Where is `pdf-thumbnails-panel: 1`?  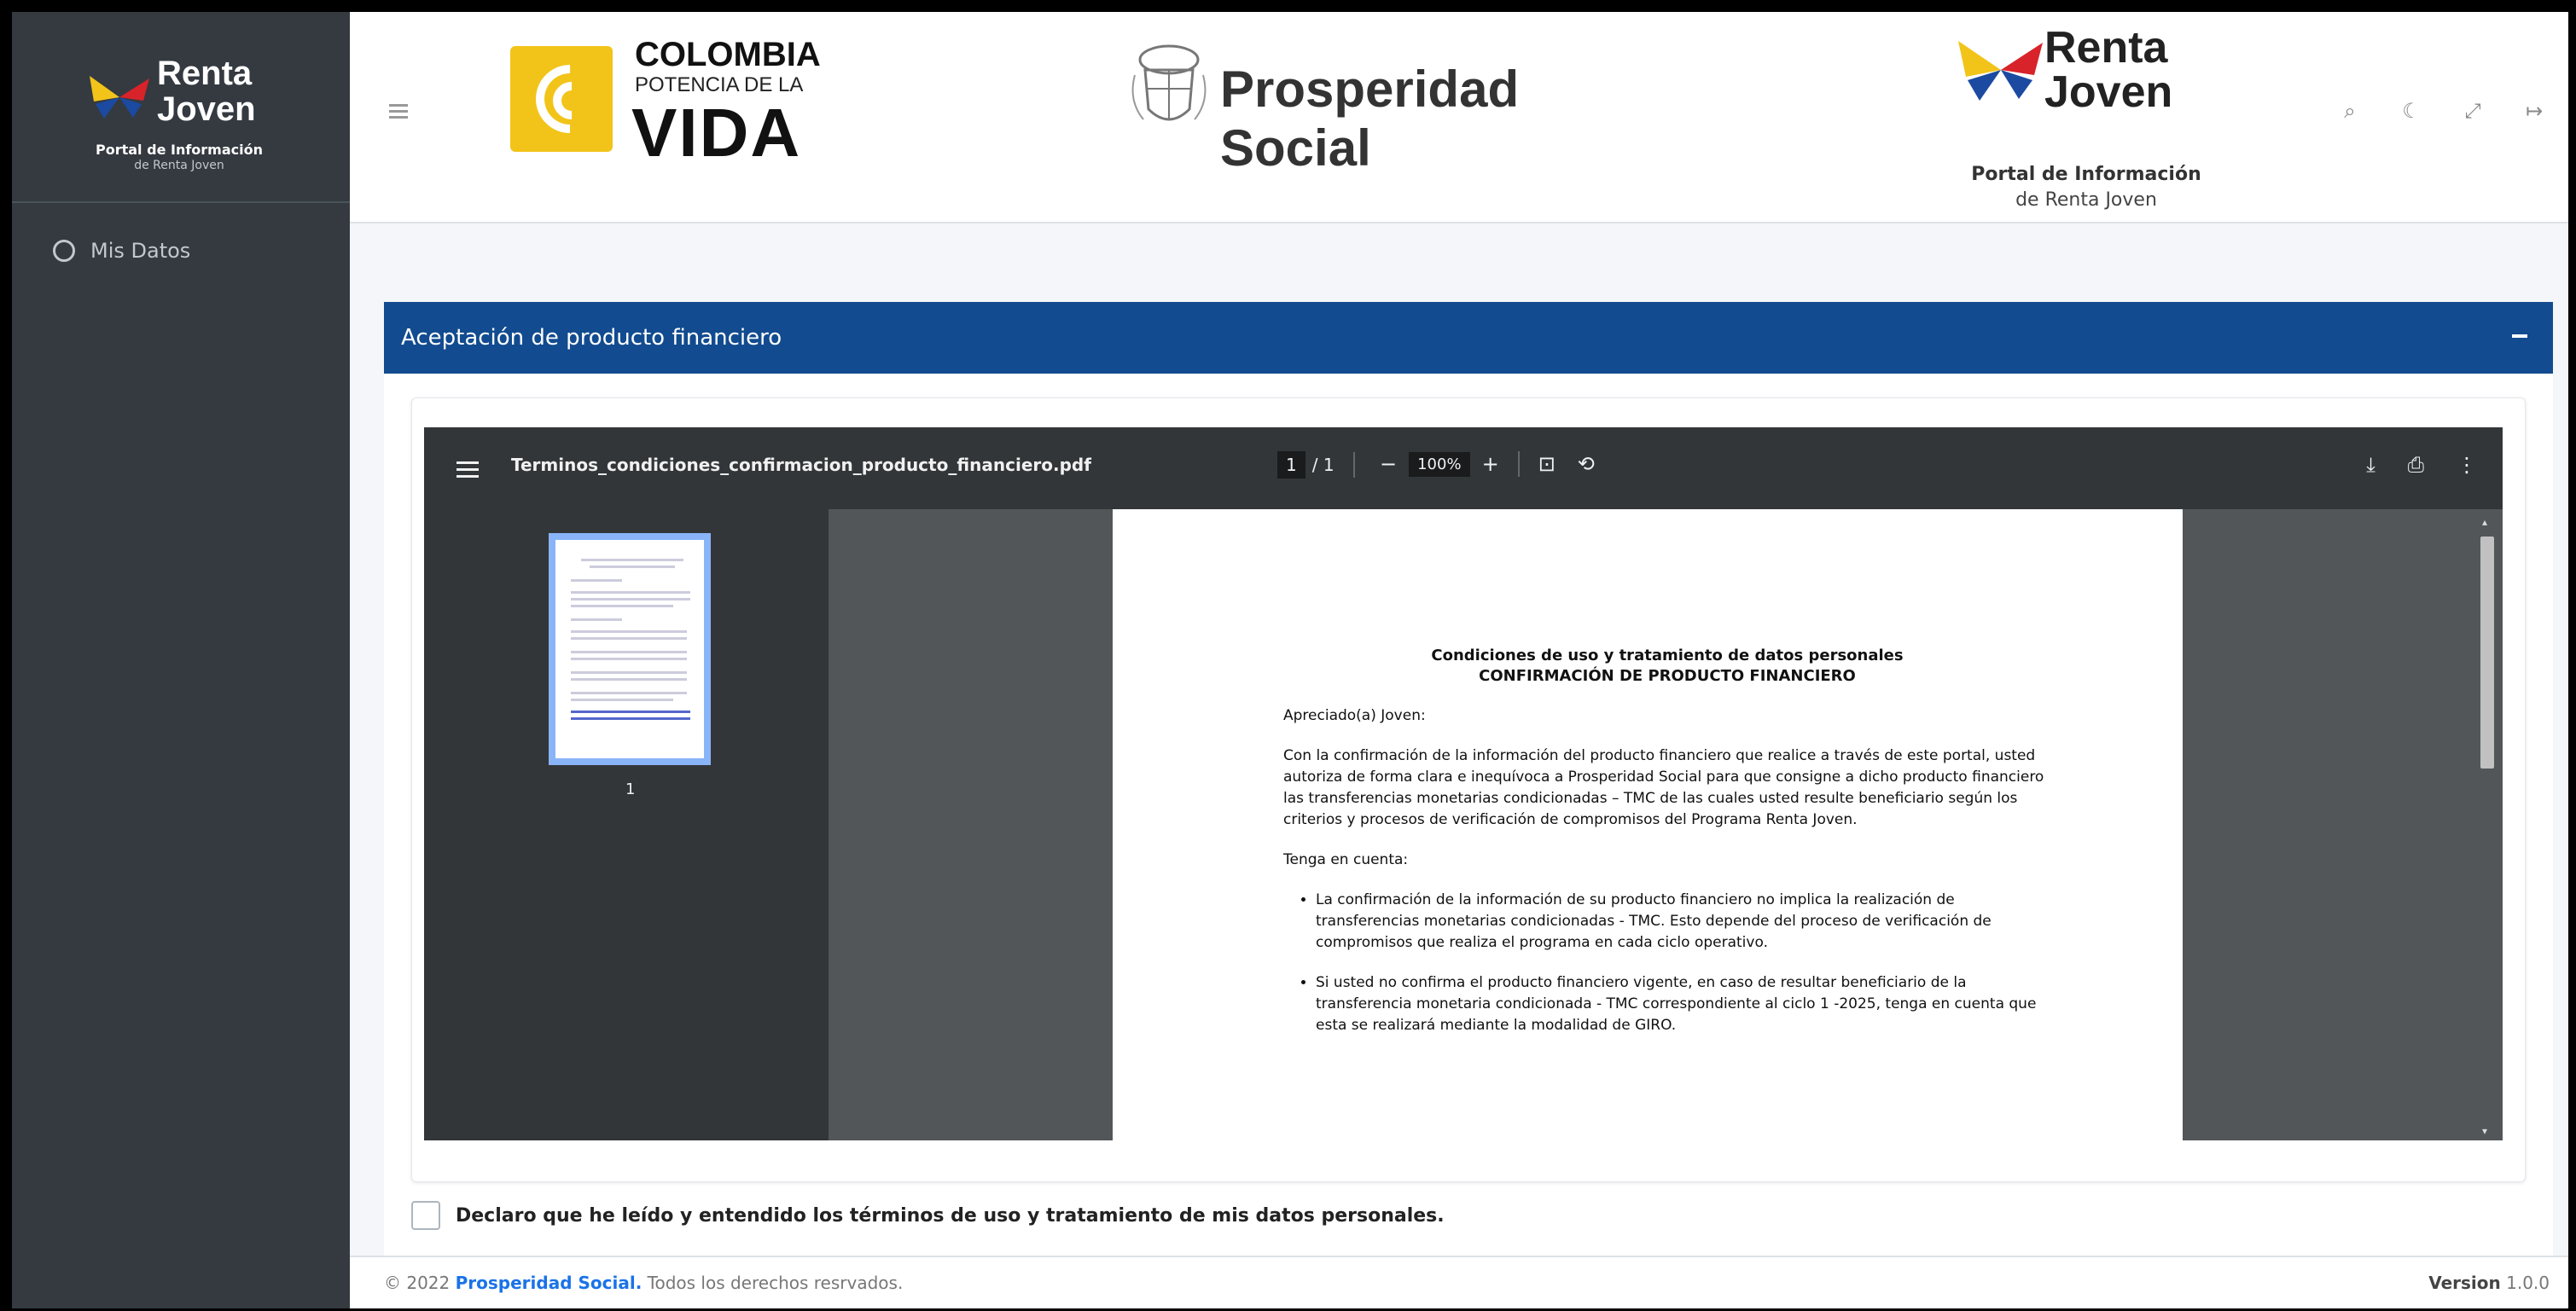 pdf-thumbnails-panel: 1 is located at coordinates (626, 824).